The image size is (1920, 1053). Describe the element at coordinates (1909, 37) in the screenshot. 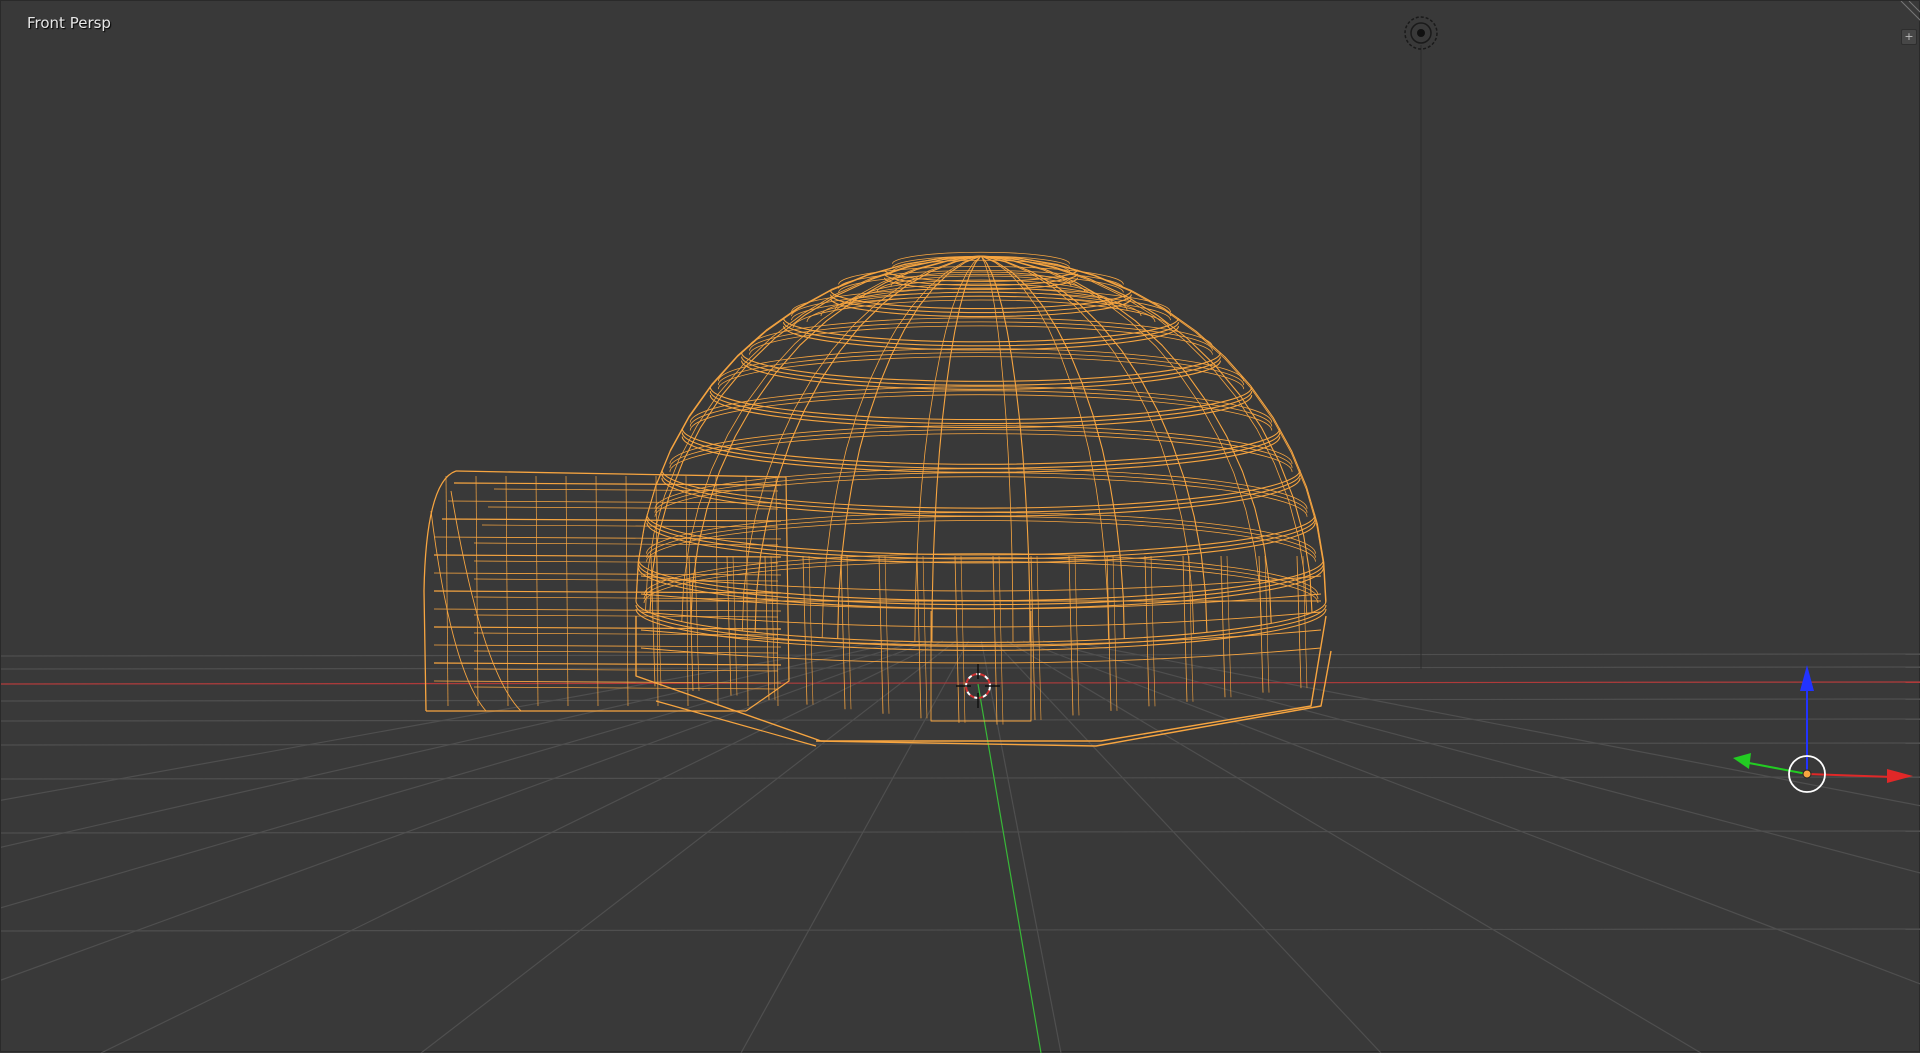

I see `plus-icon: +` at that location.